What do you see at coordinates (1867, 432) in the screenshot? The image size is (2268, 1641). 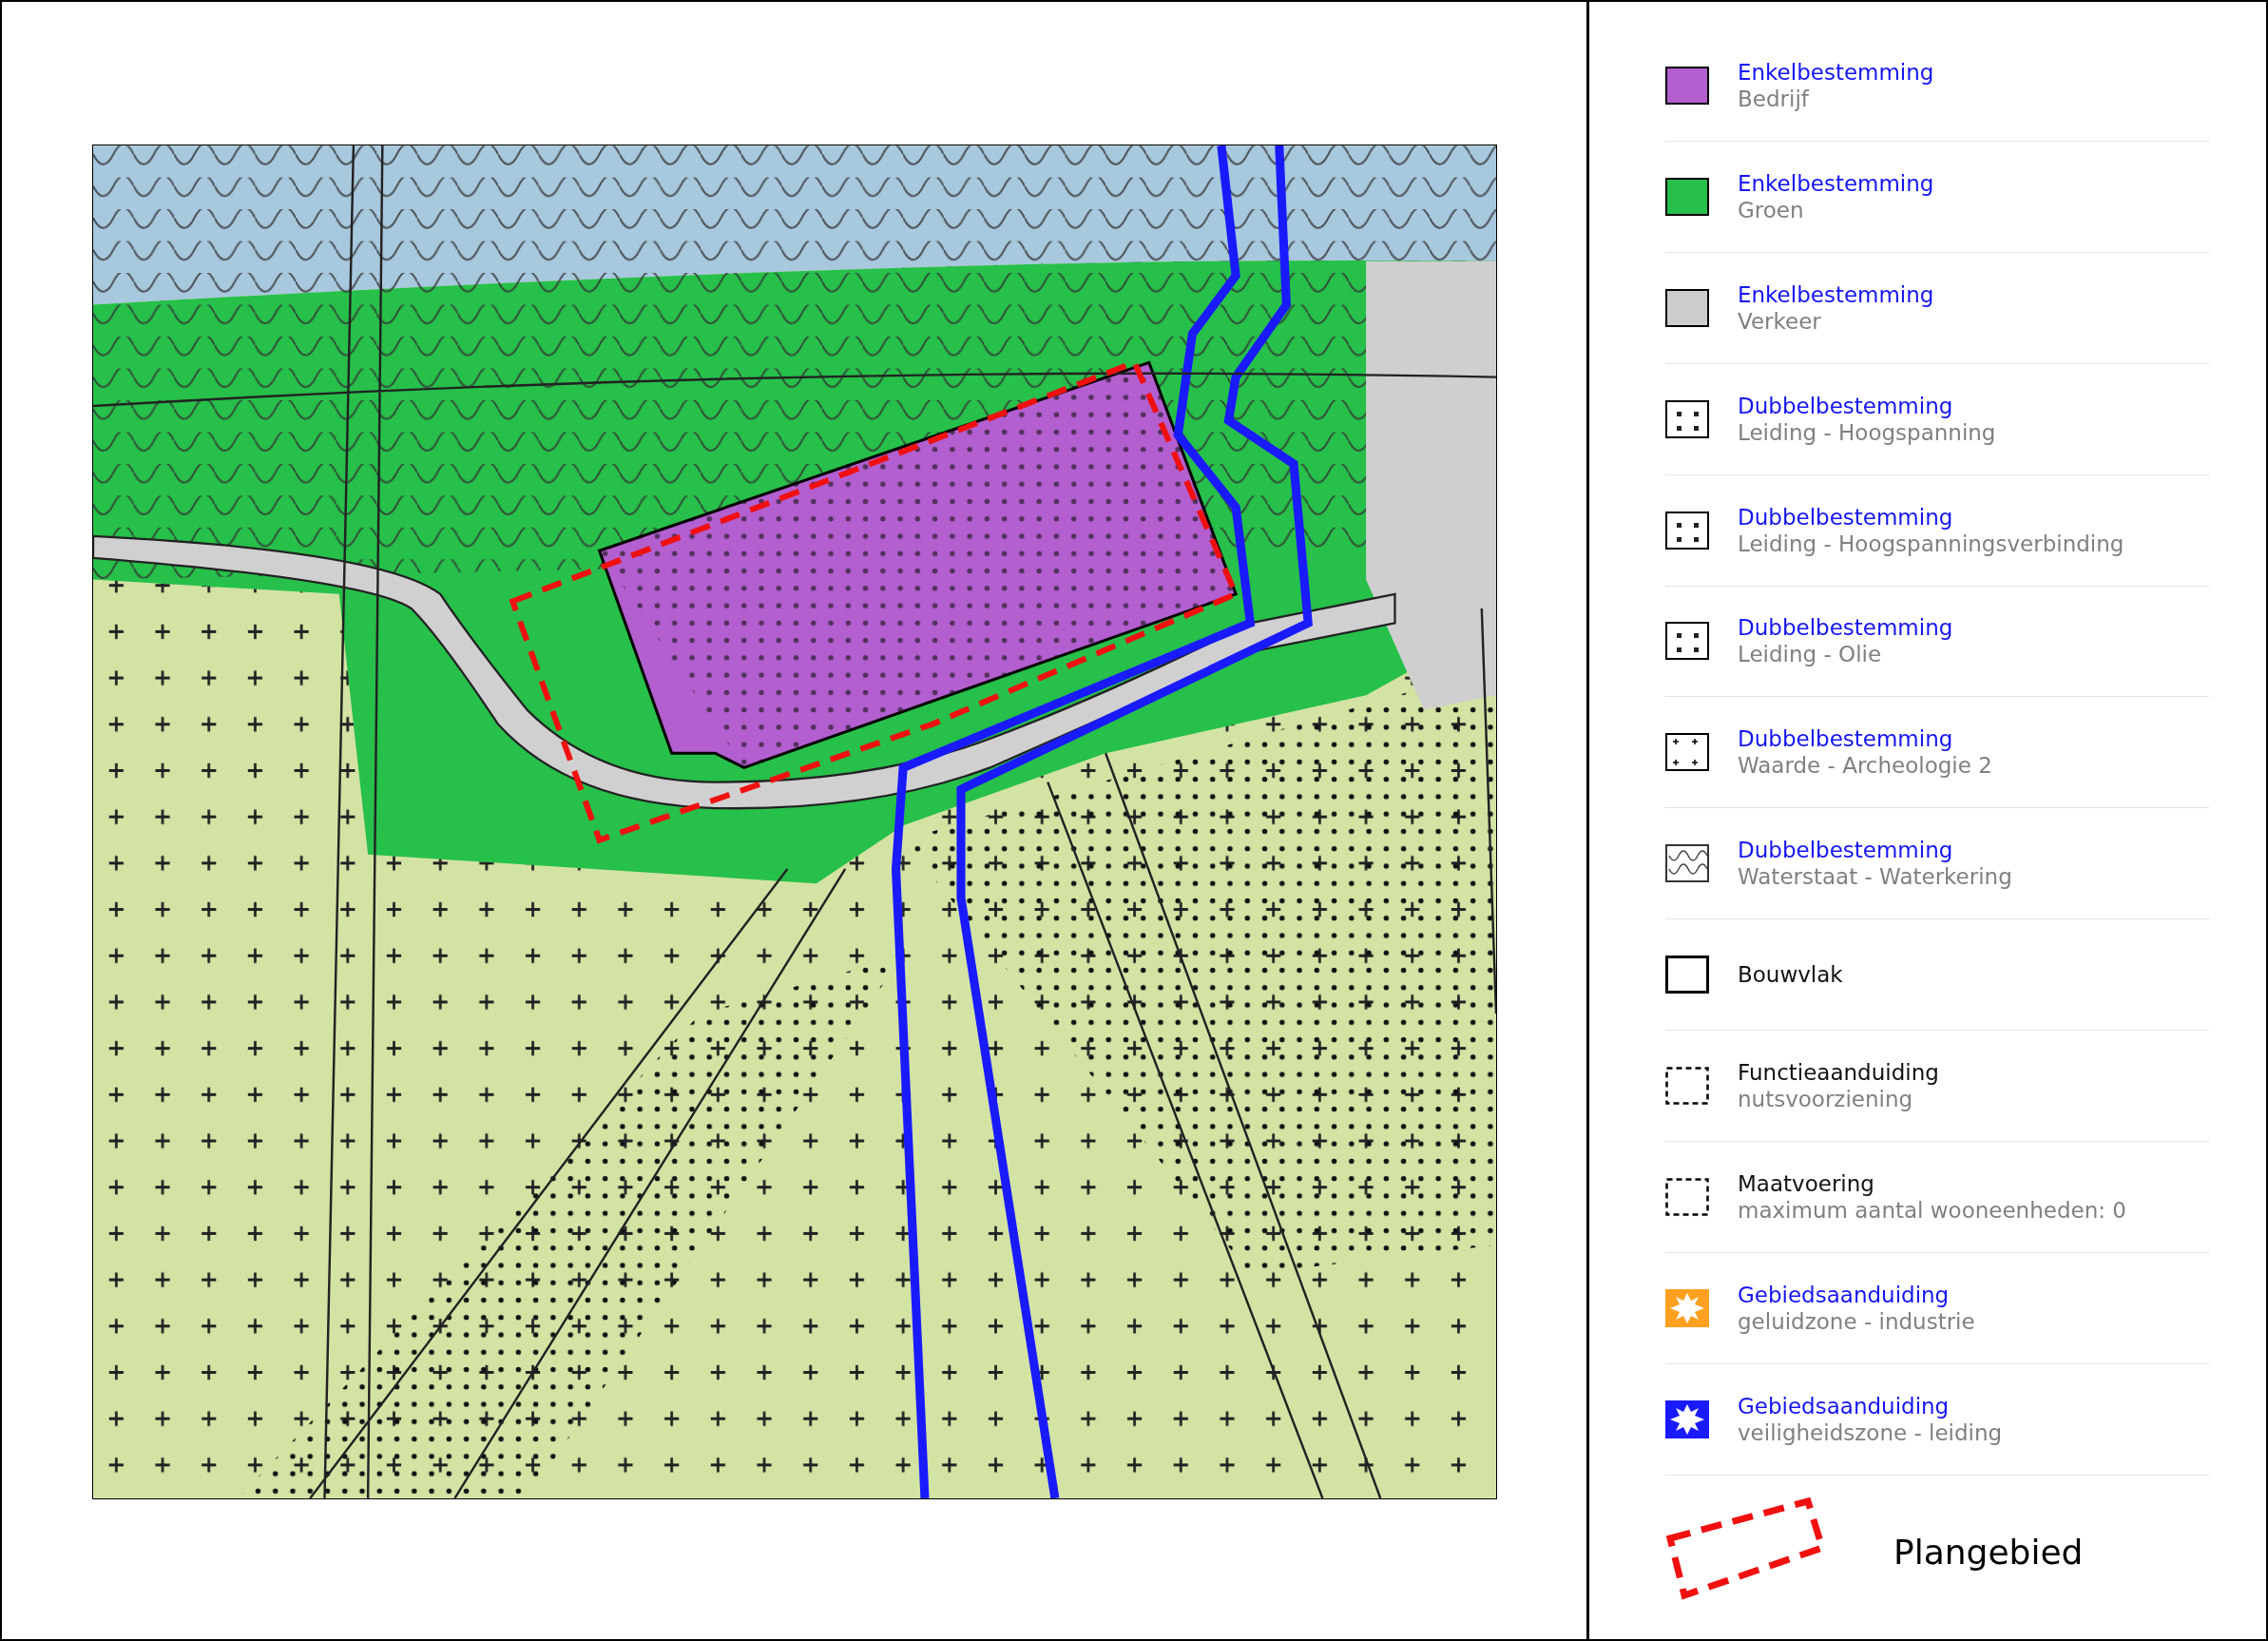 I see `legend-subtitle: Leiding - Hoogspanning` at bounding box center [1867, 432].